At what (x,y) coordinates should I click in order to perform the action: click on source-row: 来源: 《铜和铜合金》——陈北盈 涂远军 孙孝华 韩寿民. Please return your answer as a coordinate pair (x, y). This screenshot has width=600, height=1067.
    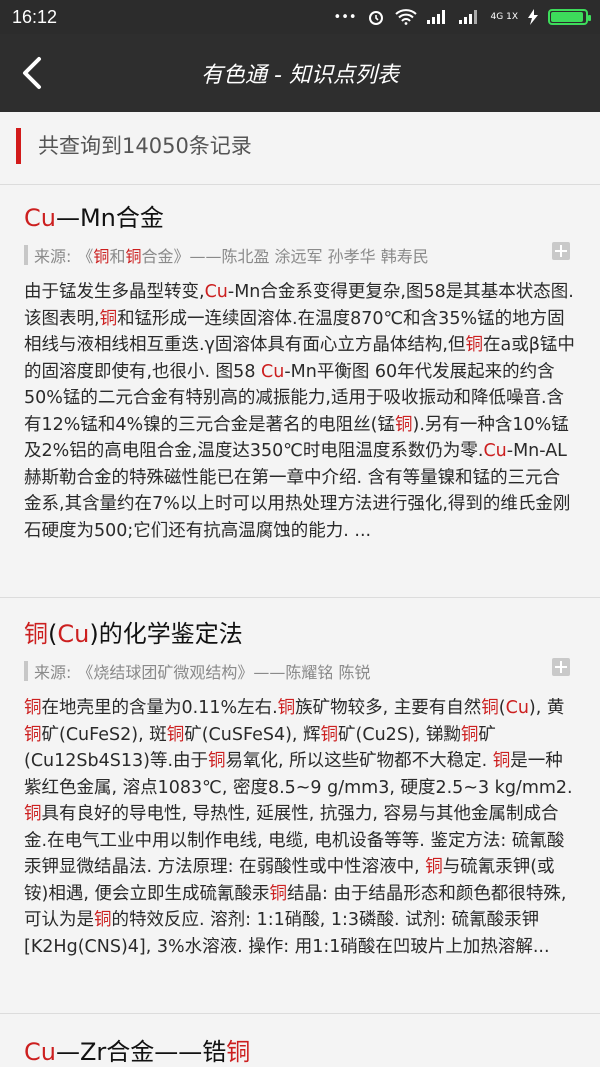
    Looking at the image, I should click on (300, 255).